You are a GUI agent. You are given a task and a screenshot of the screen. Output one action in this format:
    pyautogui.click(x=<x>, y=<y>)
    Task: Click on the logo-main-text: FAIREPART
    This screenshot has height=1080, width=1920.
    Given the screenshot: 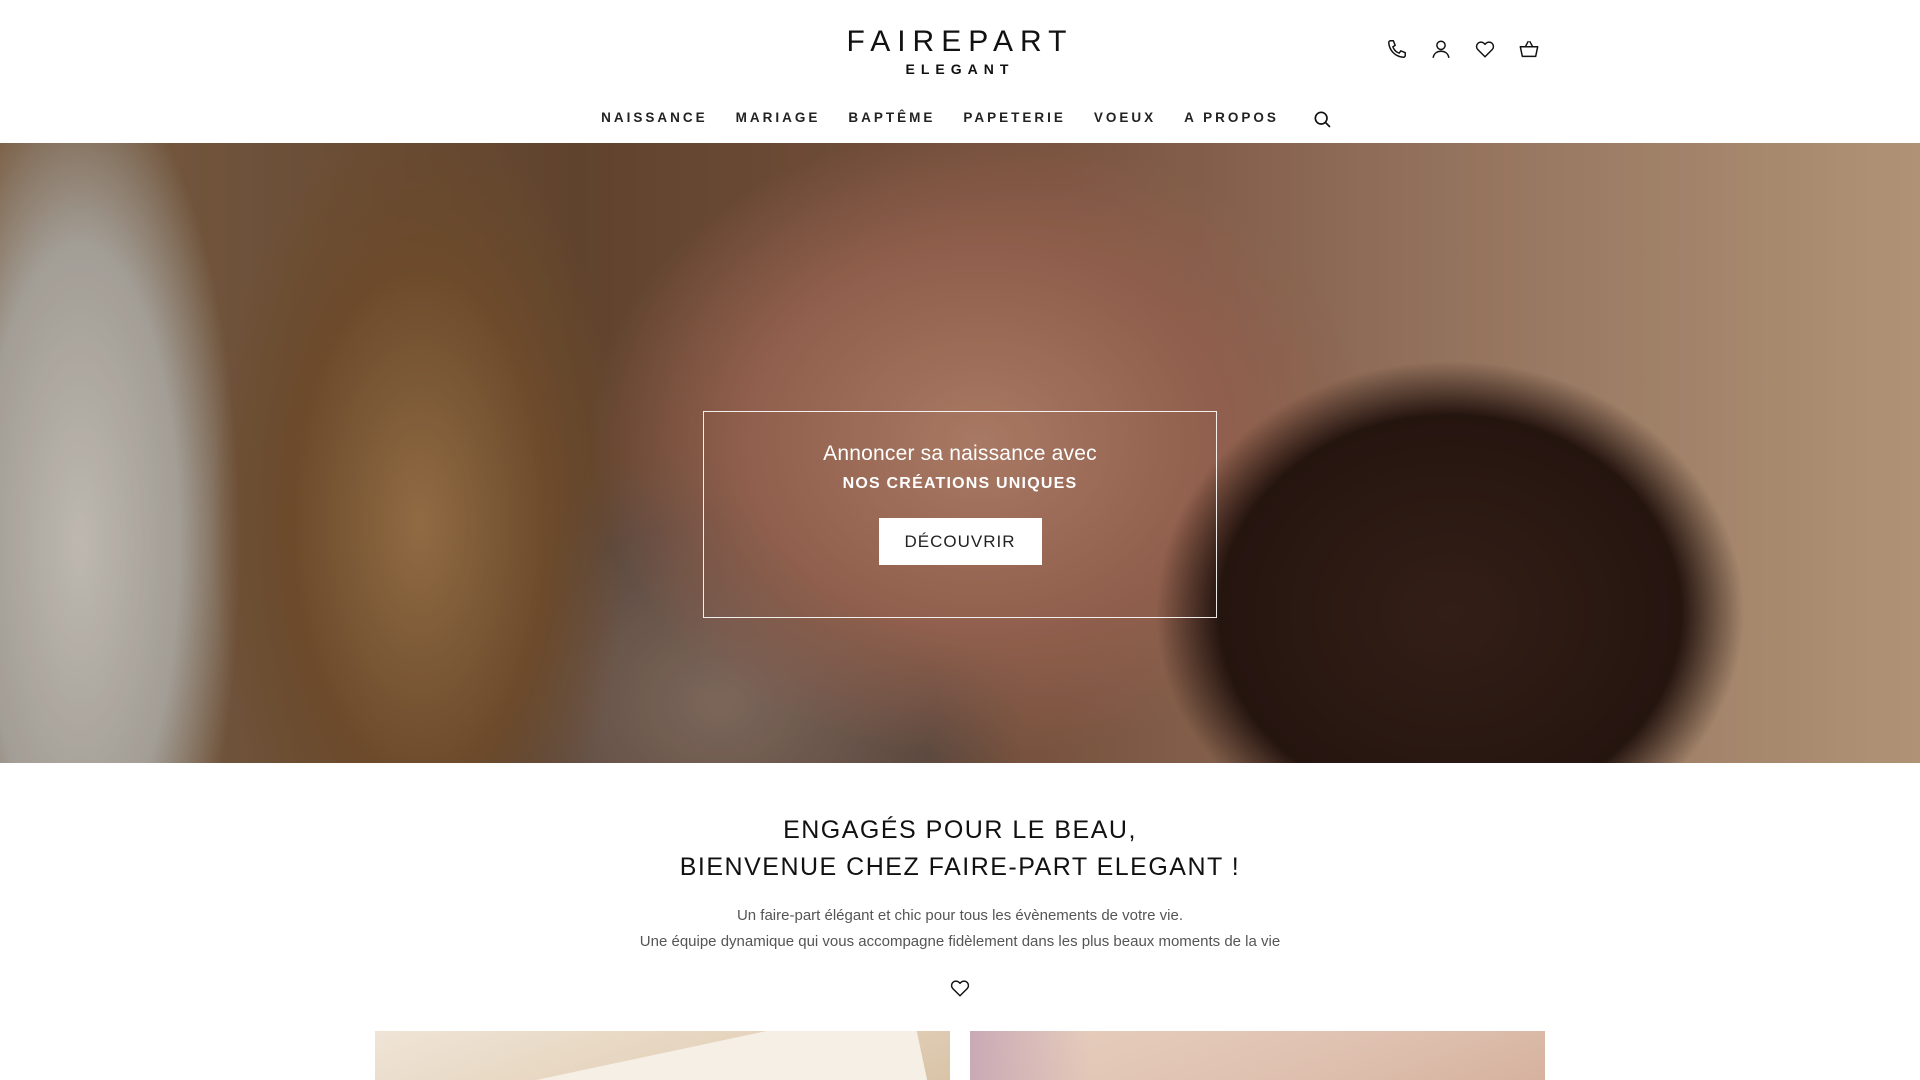 What is the action you would take?
    pyautogui.click(x=960, y=41)
    